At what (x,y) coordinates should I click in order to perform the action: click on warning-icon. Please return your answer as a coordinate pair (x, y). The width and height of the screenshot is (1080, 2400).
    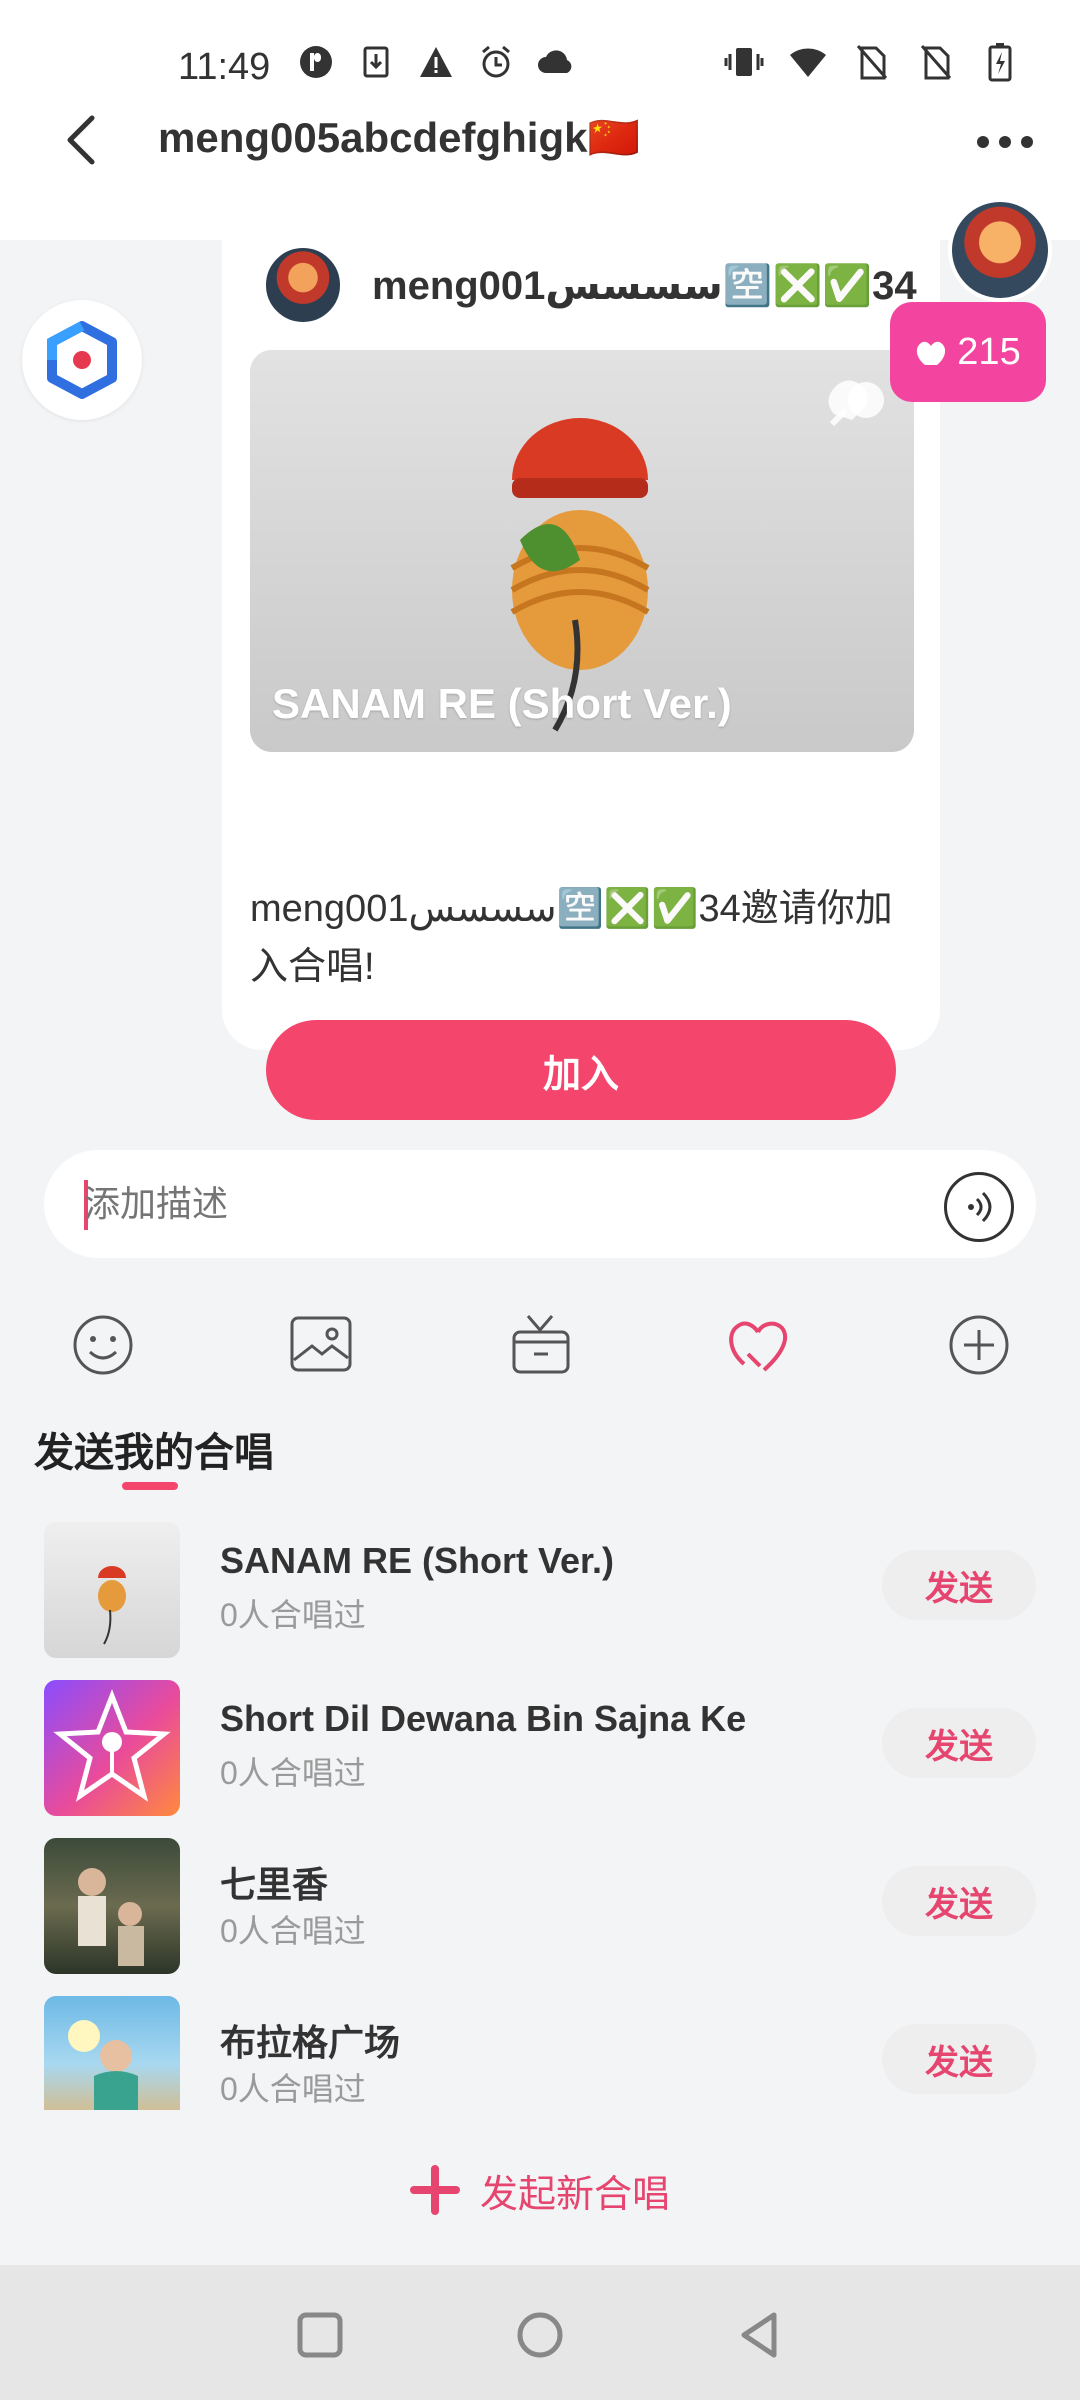
    Looking at the image, I should click on (436, 62).